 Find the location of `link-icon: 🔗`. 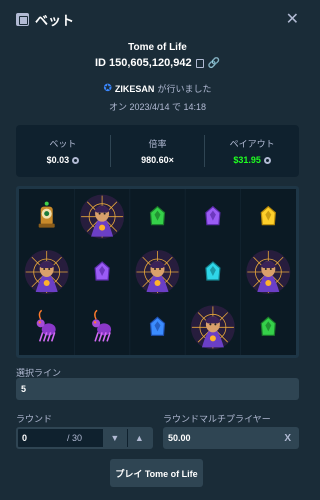

link-icon: 🔗 is located at coordinates (214, 63).